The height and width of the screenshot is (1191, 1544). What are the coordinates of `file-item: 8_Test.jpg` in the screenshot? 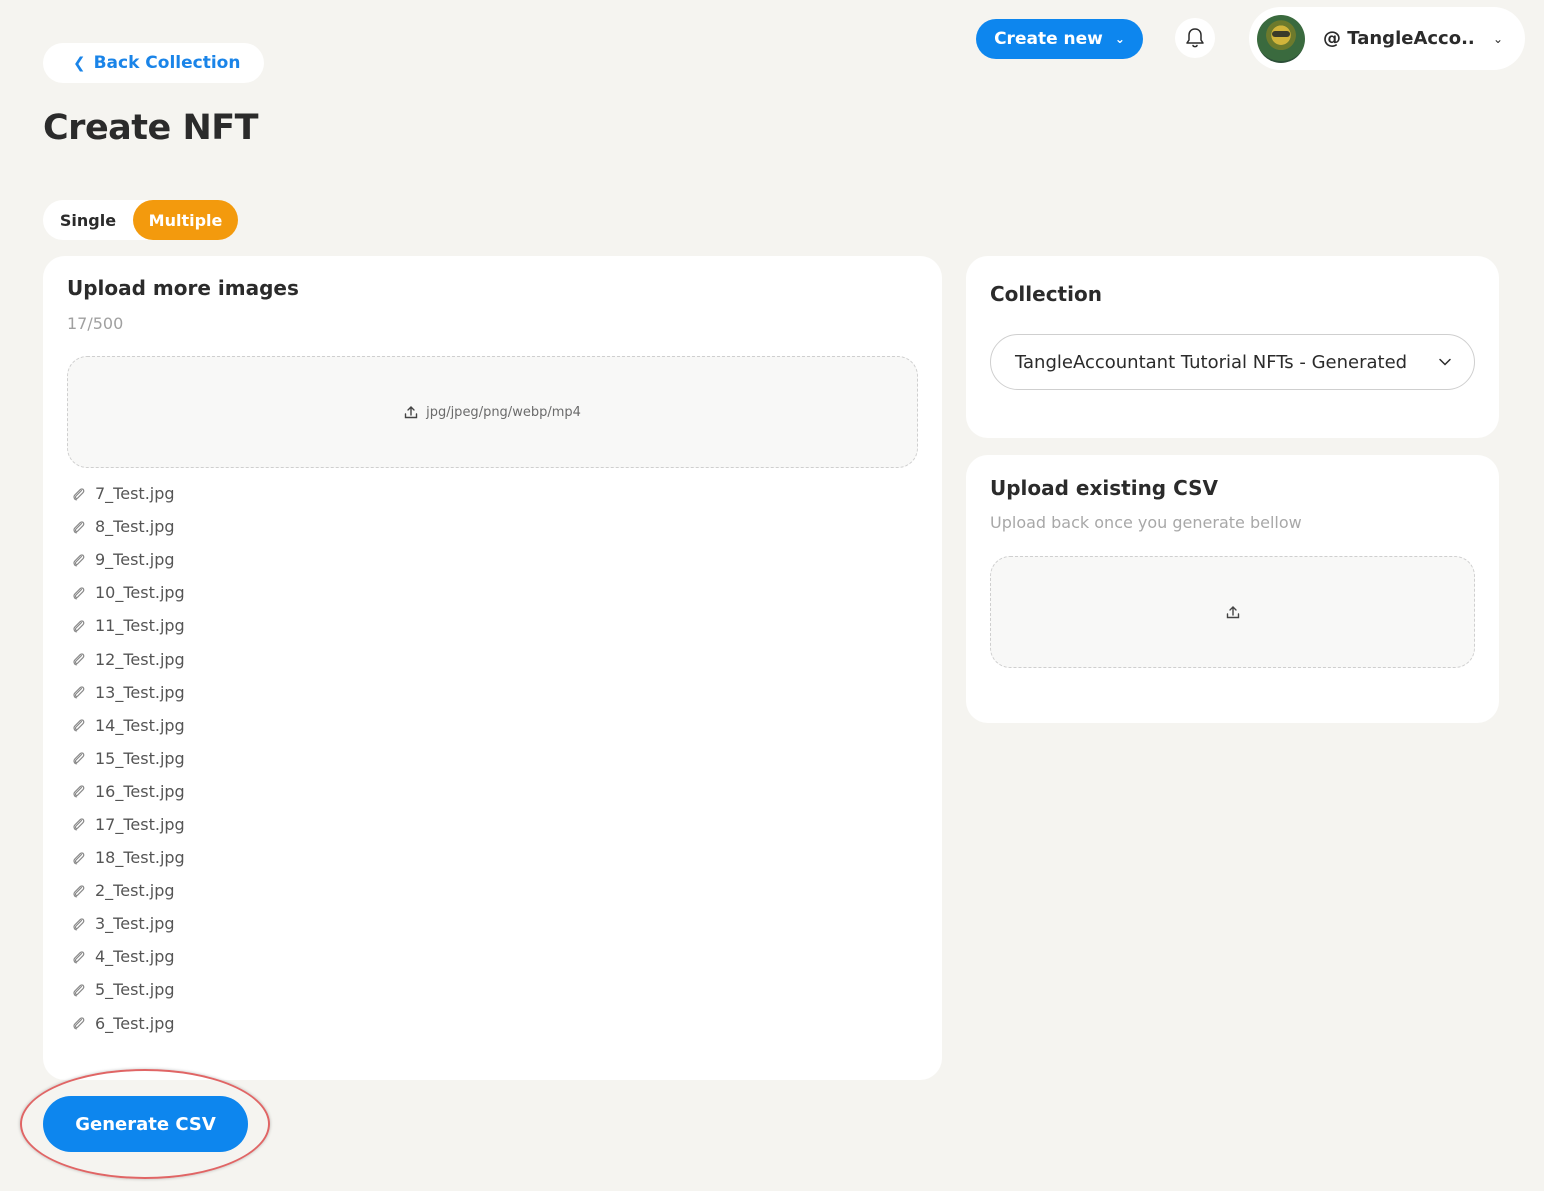 It's located at (128, 526).